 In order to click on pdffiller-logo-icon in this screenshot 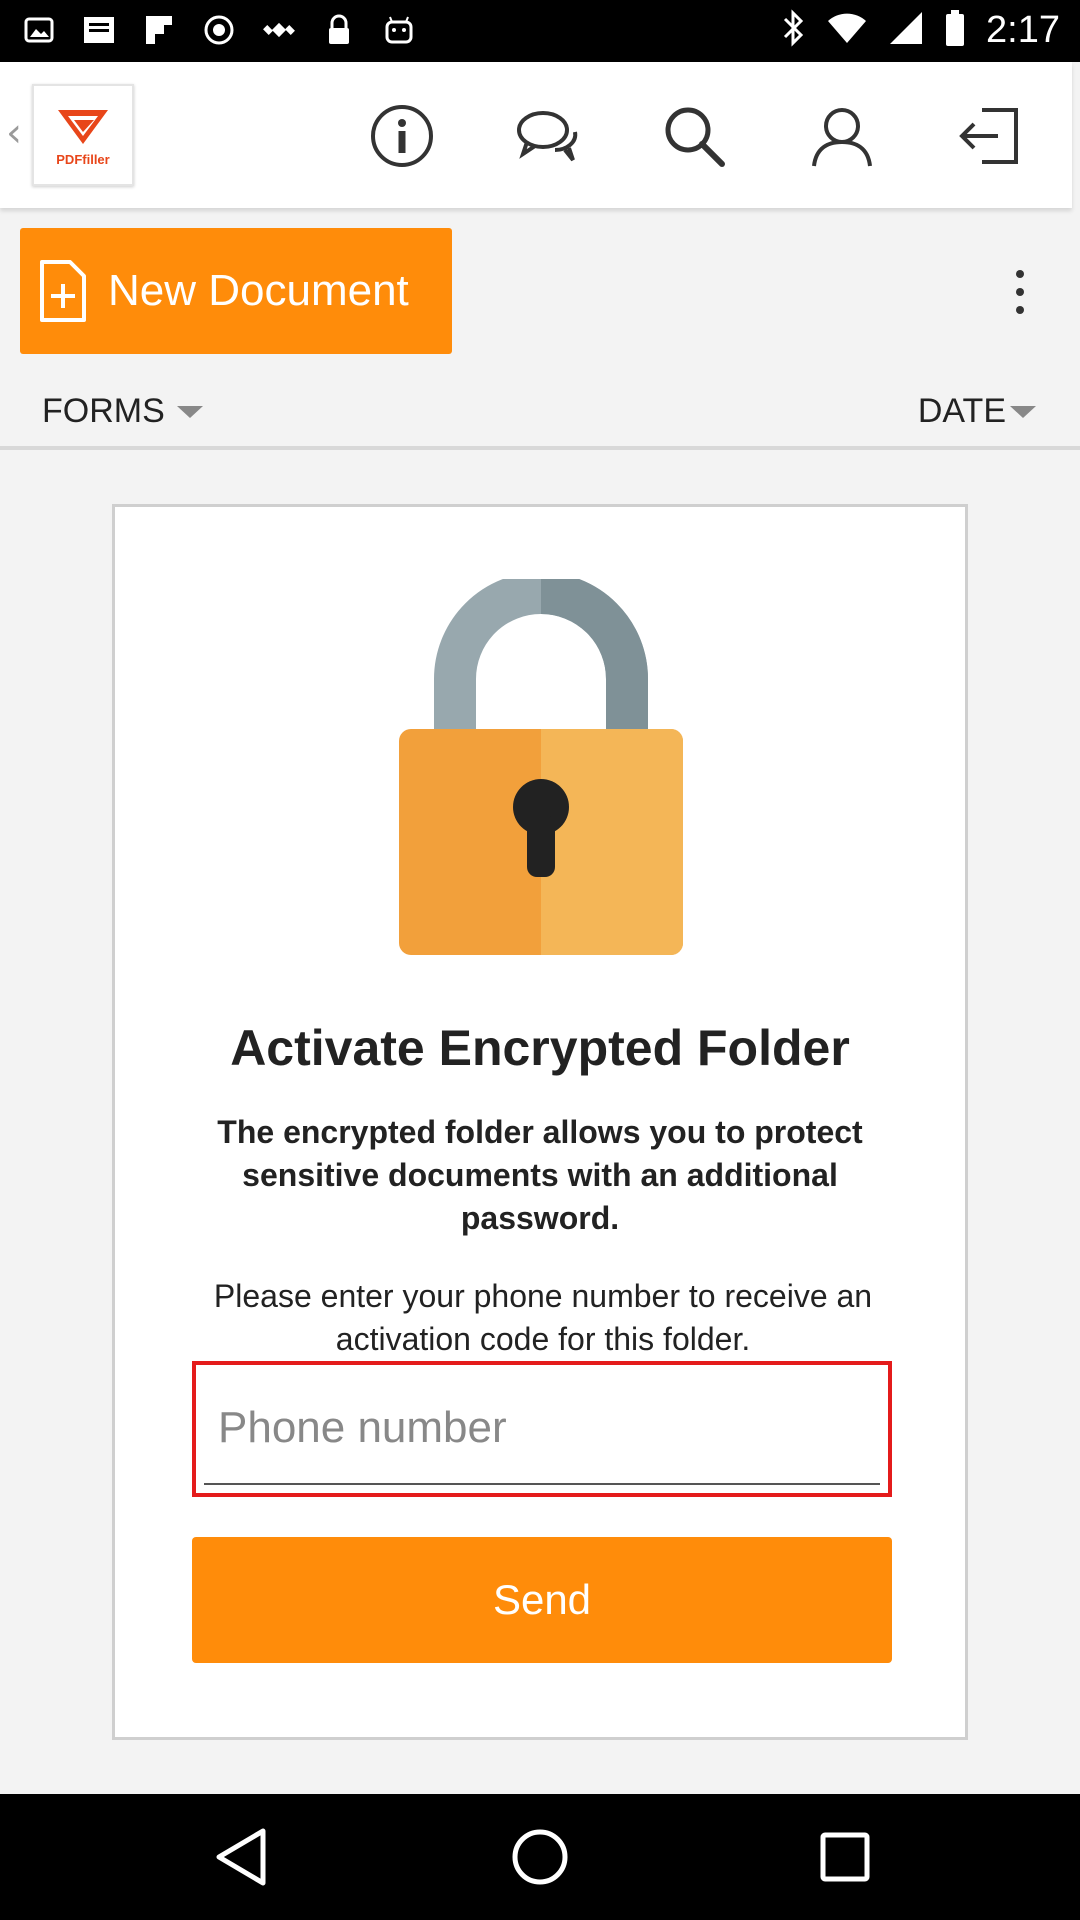, I will do `click(83, 126)`.